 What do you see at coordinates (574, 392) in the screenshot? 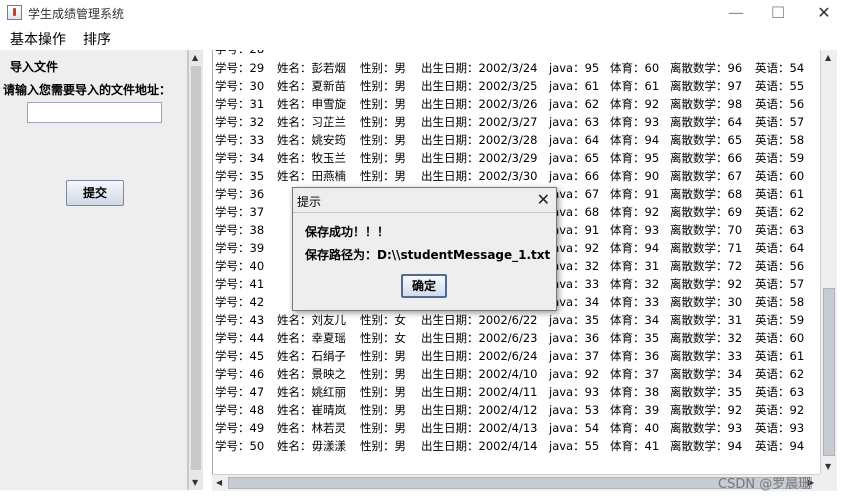
I see `cell-java: java：93` at bounding box center [574, 392].